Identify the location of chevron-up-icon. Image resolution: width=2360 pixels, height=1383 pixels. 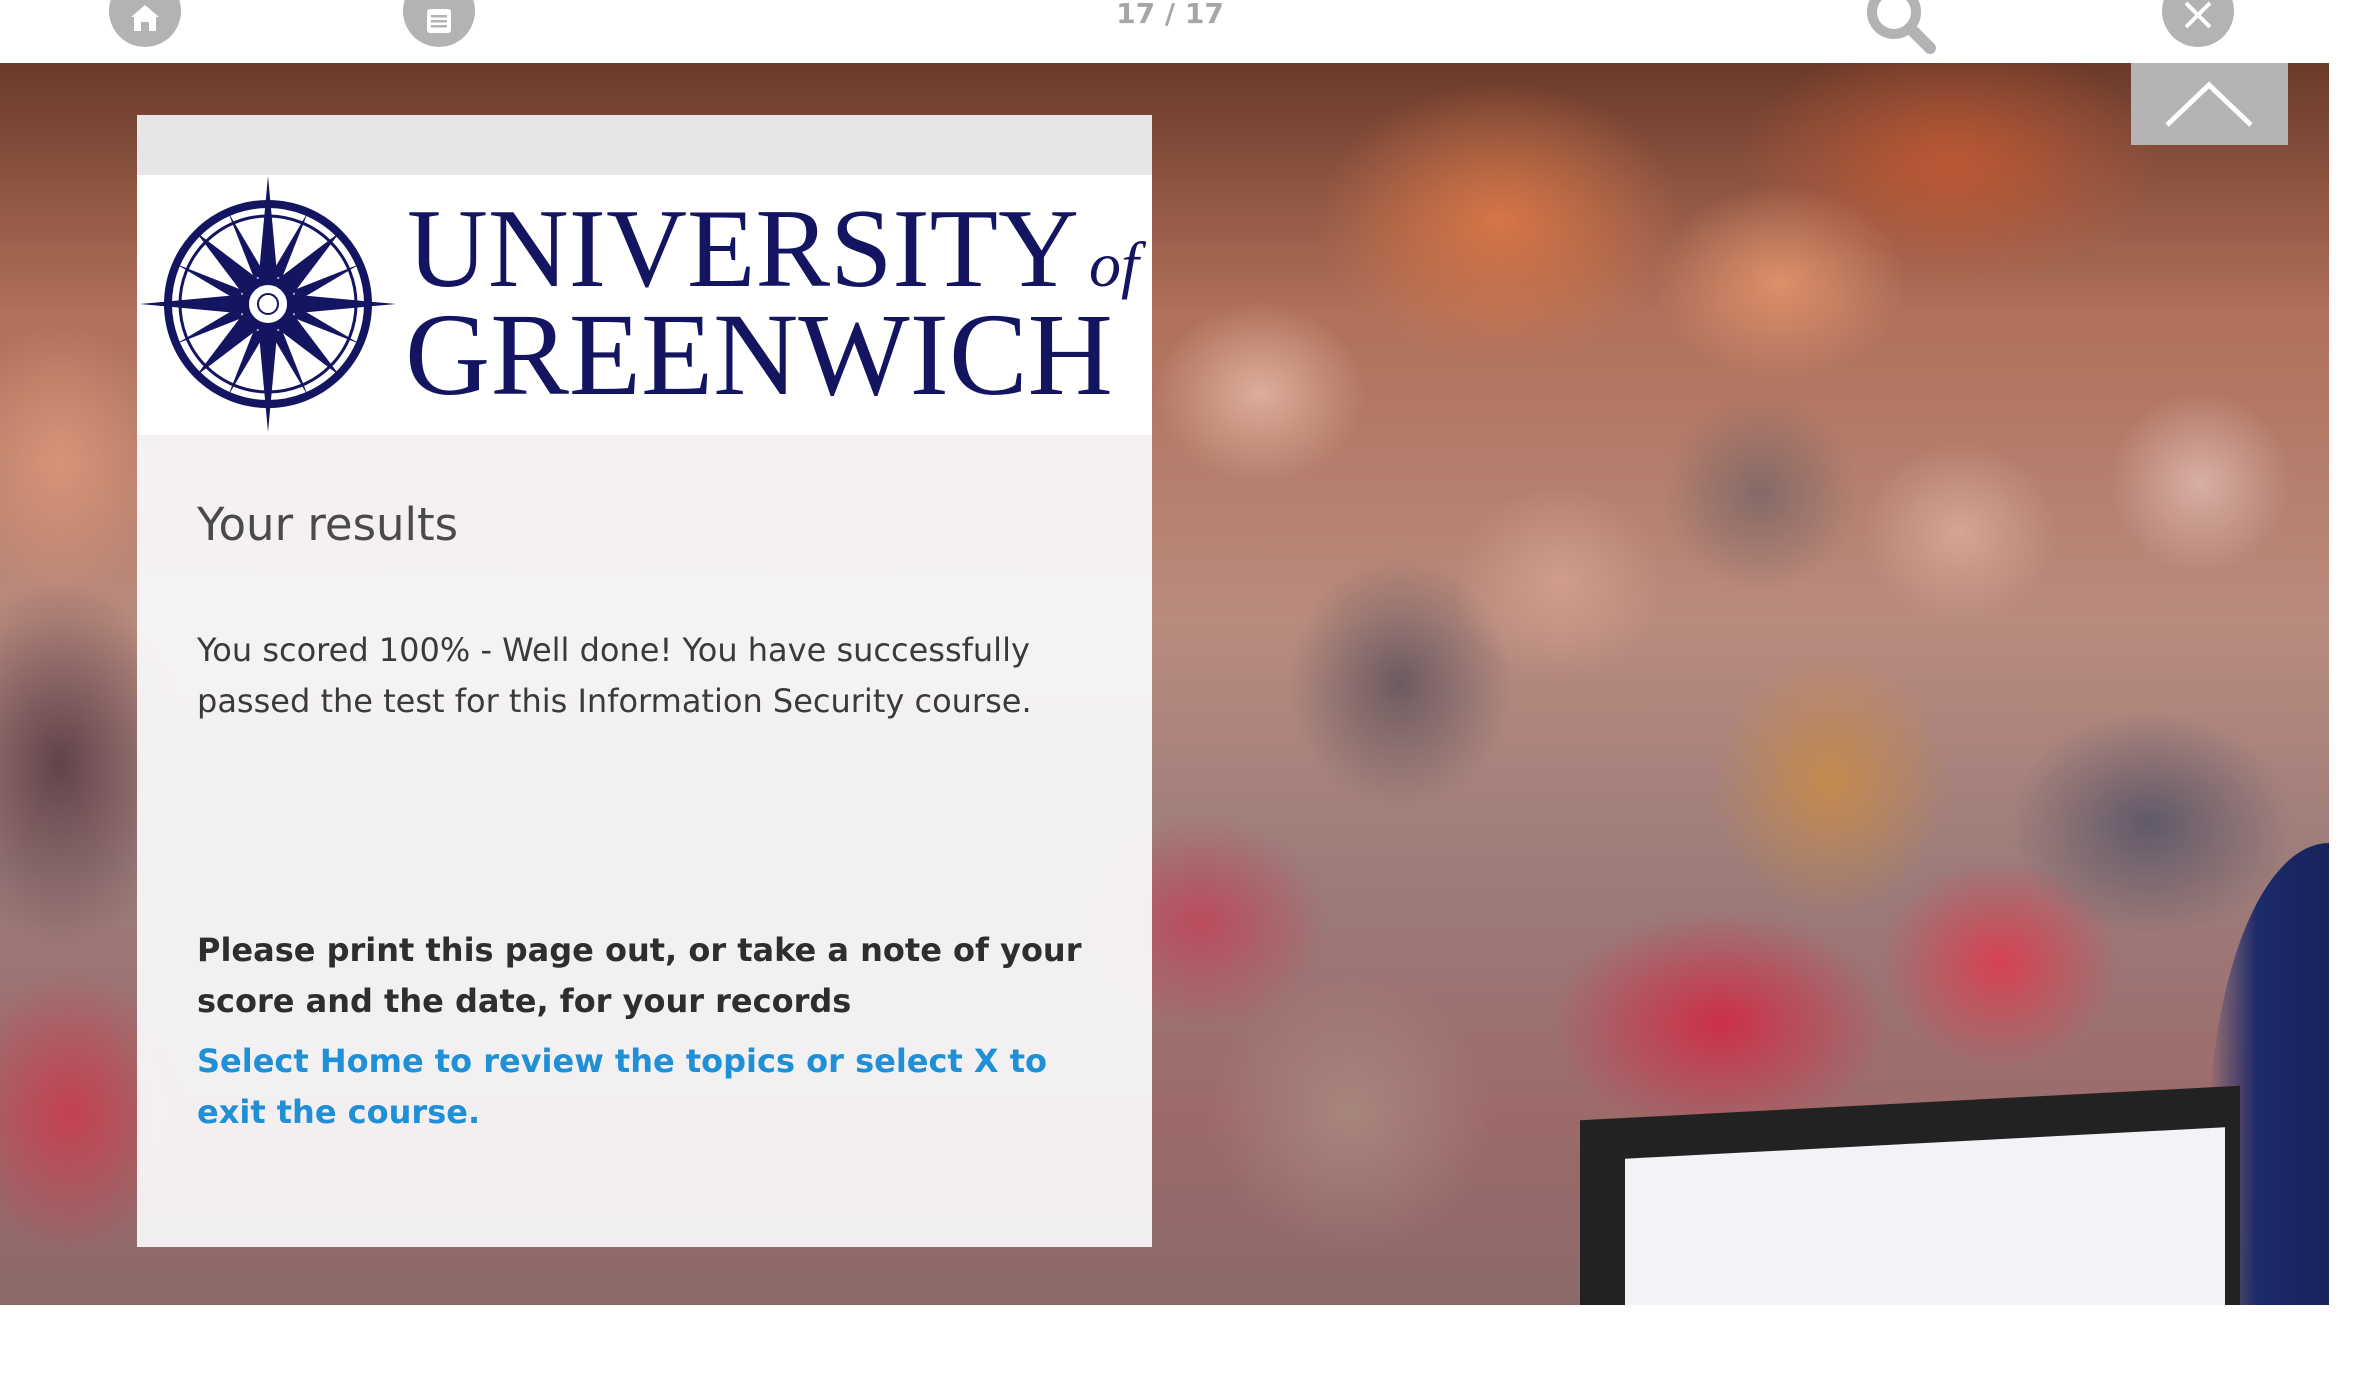
(2209, 104).